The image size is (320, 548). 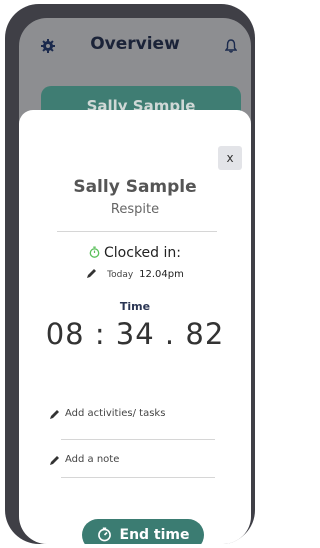 I want to click on page-title: Overview, so click(x=135, y=44).